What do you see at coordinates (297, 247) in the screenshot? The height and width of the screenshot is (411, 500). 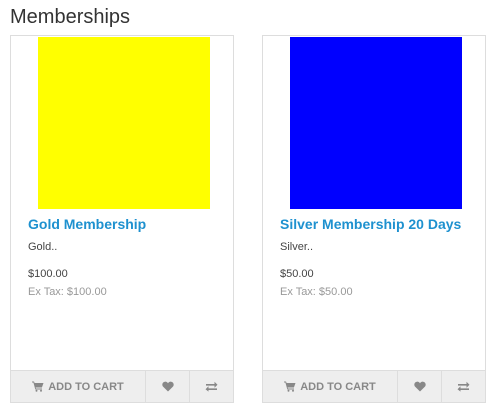 I see `product-description: Silver..` at bounding box center [297, 247].